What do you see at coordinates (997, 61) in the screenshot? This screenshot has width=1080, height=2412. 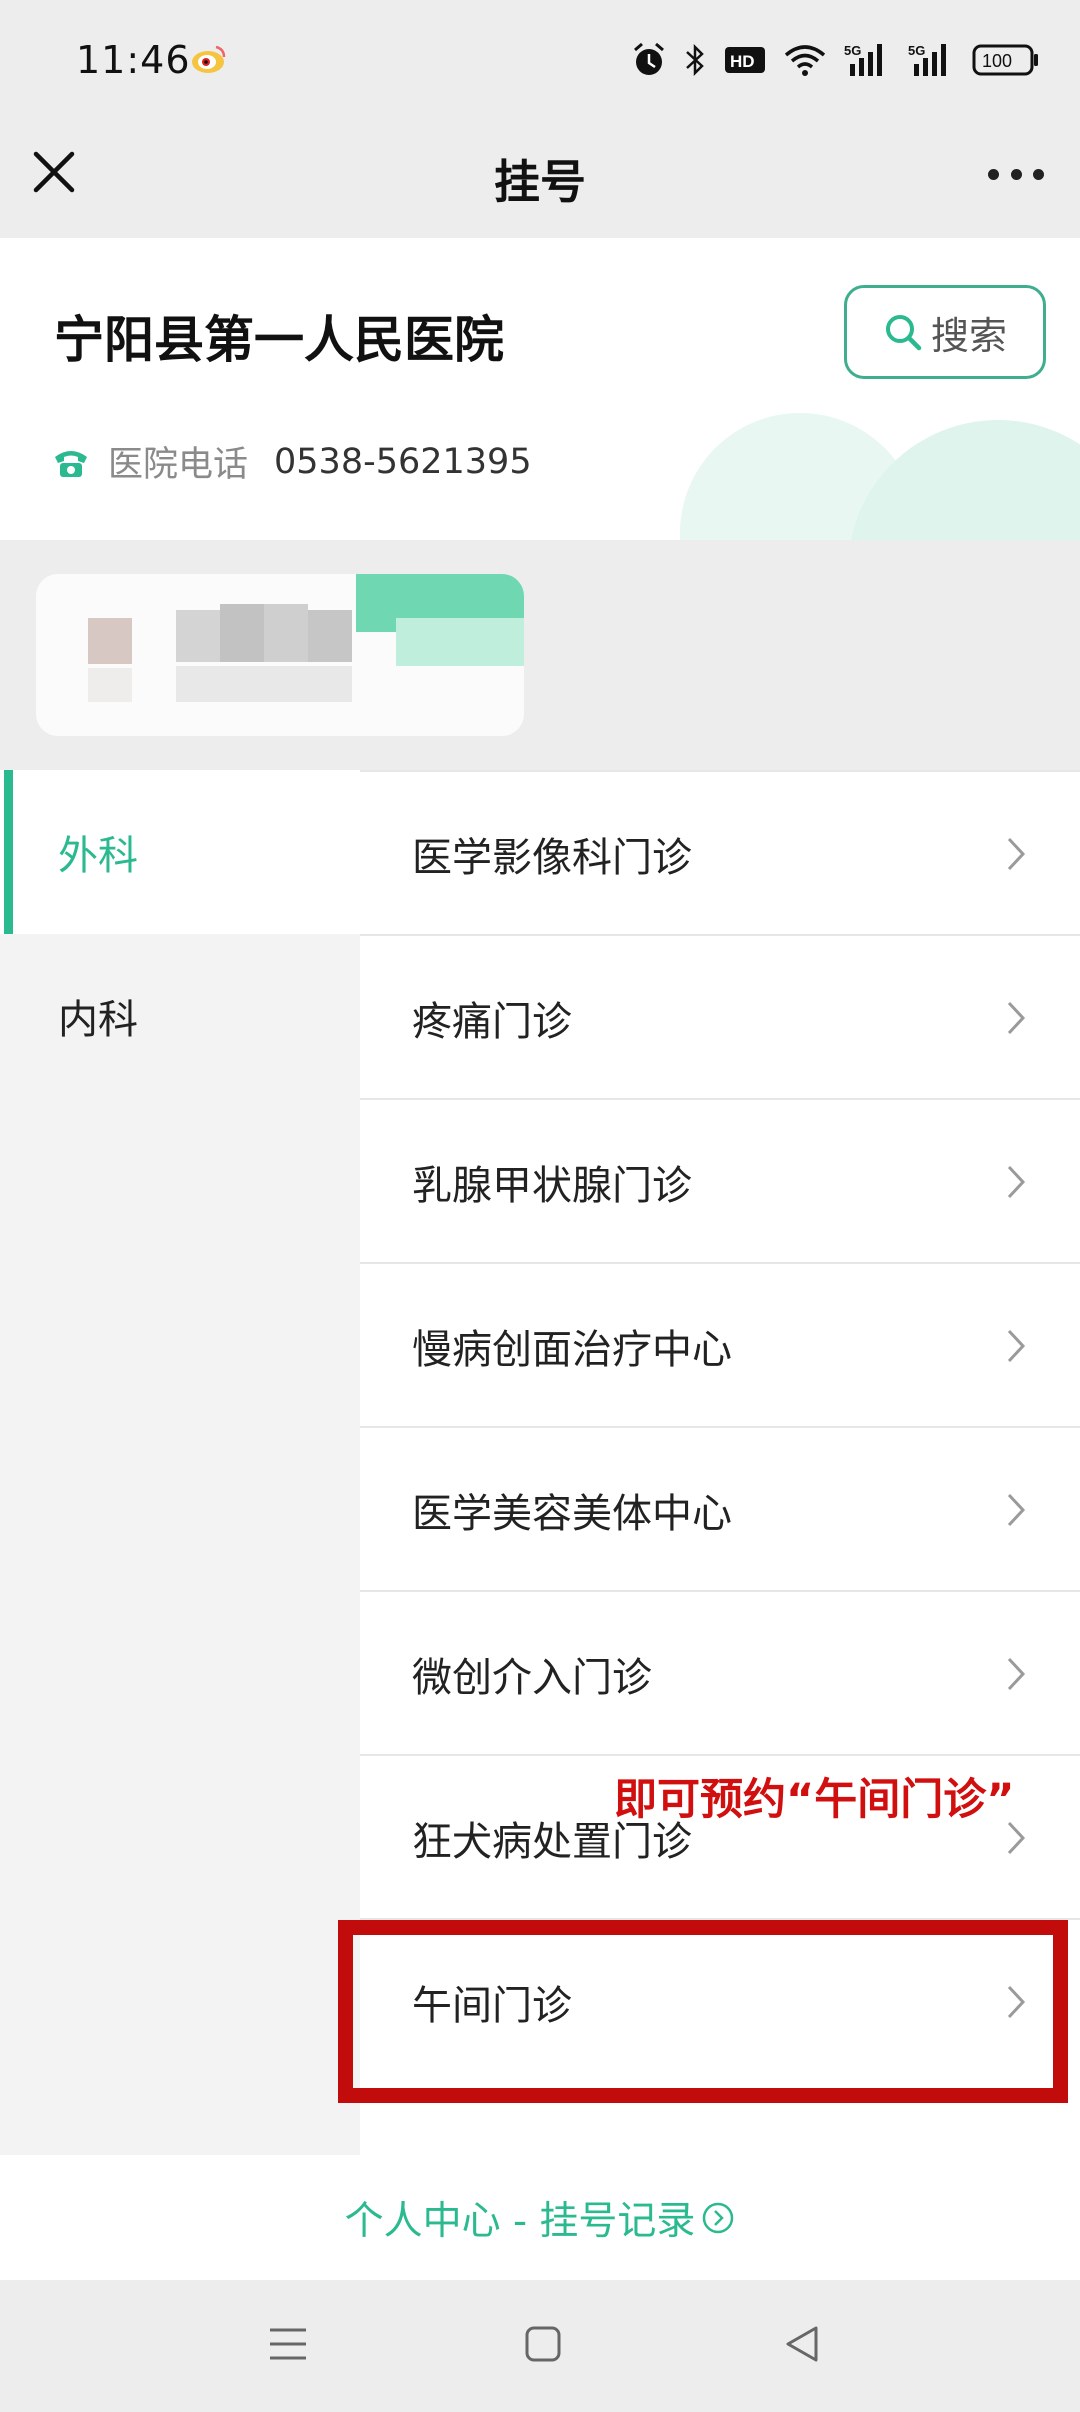 I see `battery-level: 100` at bounding box center [997, 61].